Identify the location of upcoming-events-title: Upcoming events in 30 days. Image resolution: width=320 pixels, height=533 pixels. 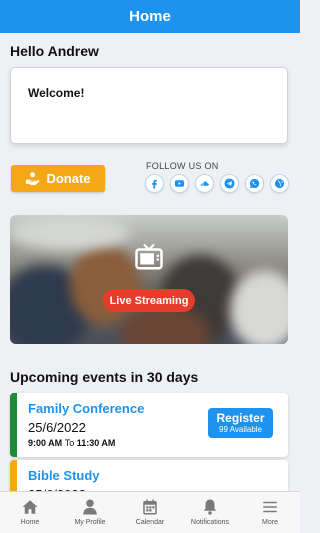
(104, 377).